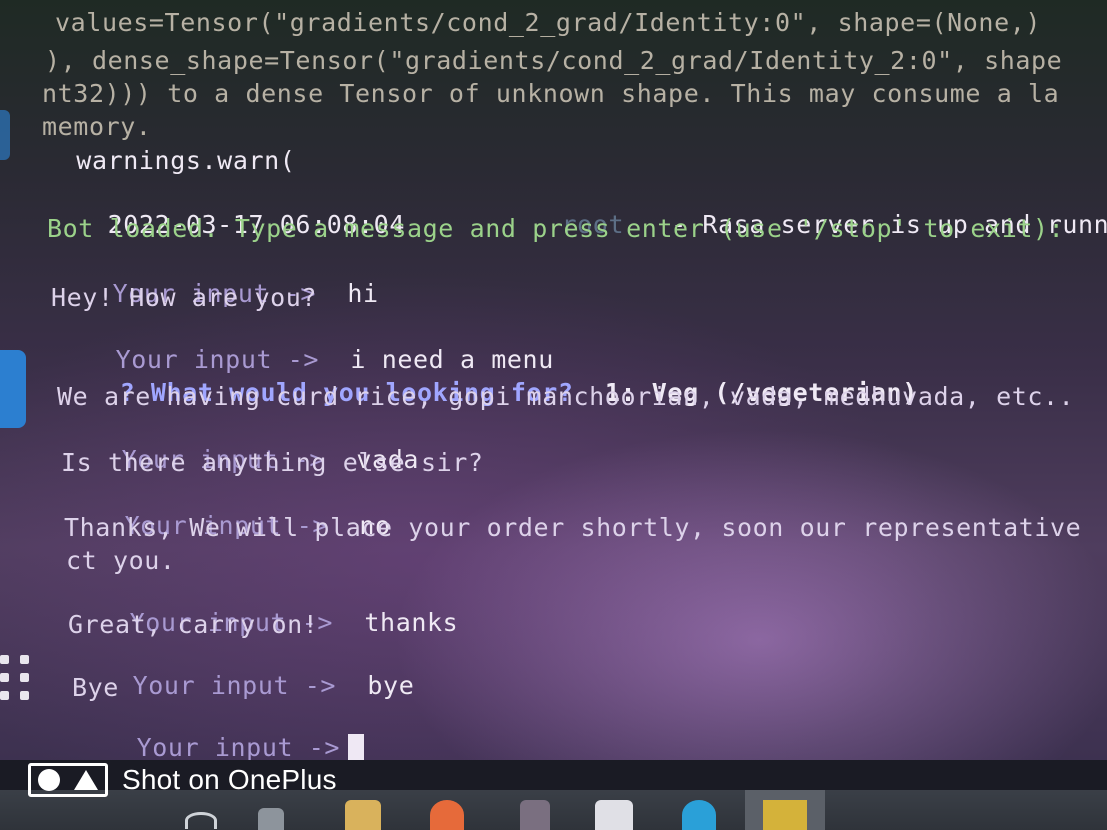  I want to click on watermark-text: Shot on OnePlus, so click(229, 779).